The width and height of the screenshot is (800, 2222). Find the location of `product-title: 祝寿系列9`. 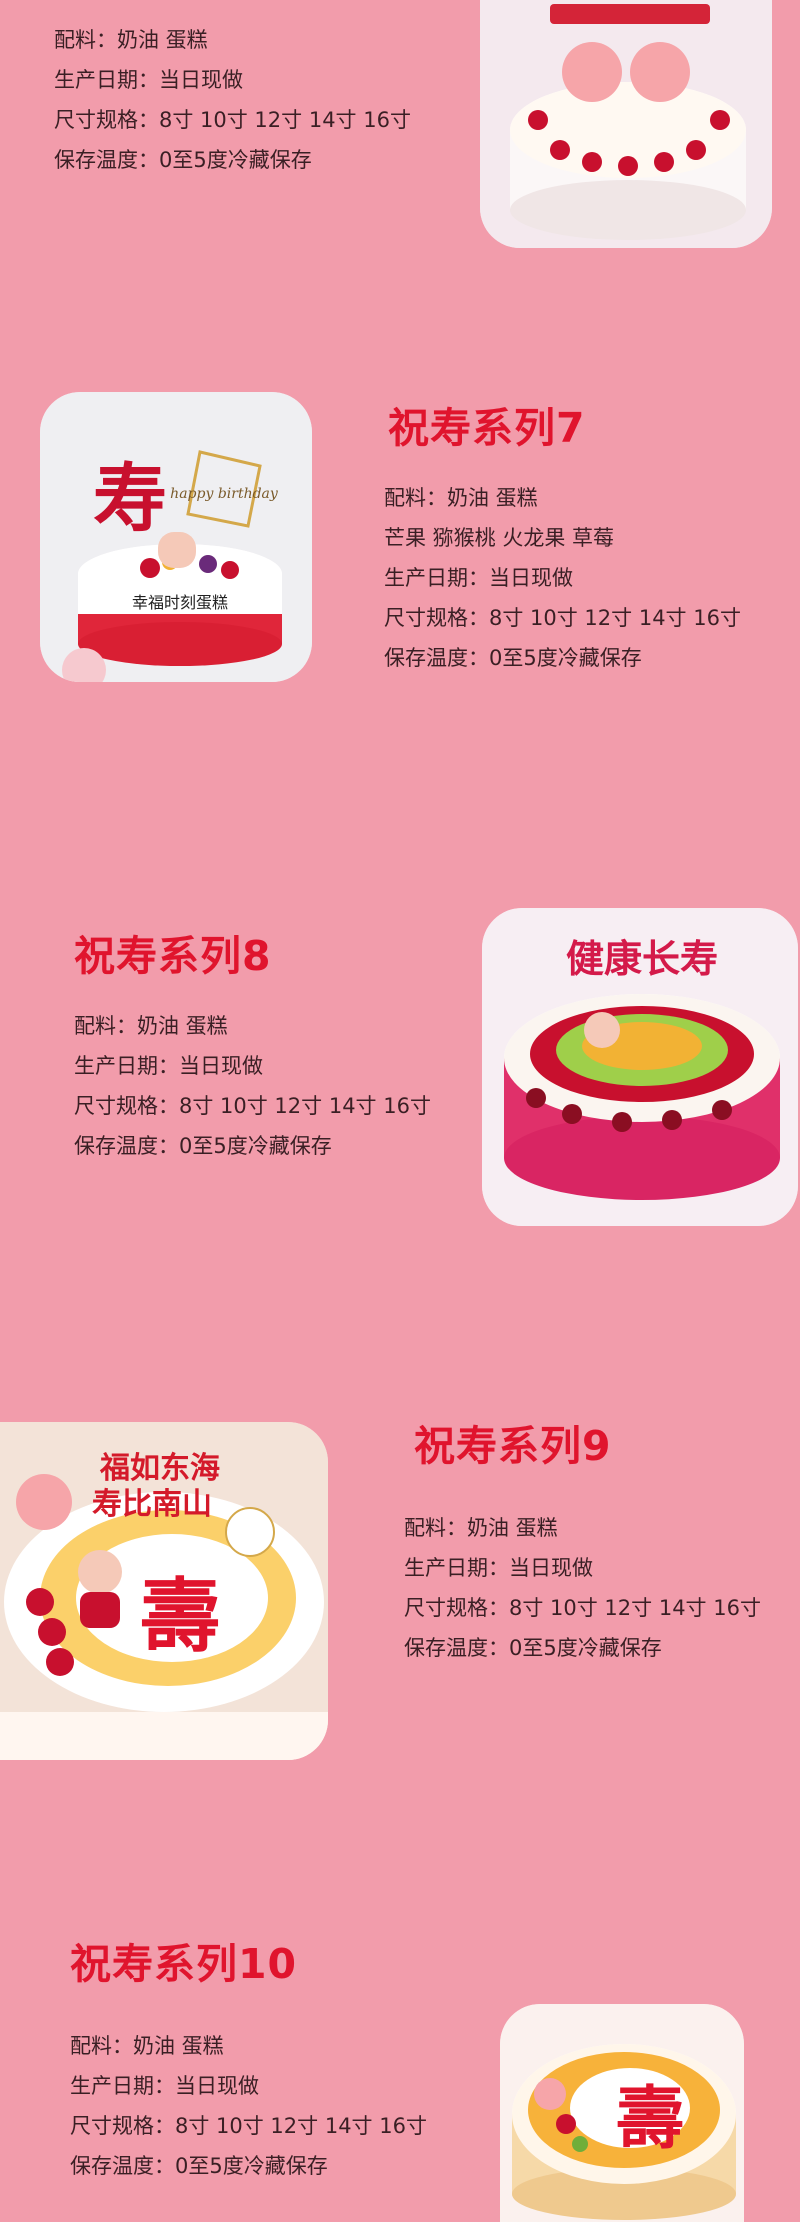

product-title: 祝寿系列9 is located at coordinates (513, 1446).